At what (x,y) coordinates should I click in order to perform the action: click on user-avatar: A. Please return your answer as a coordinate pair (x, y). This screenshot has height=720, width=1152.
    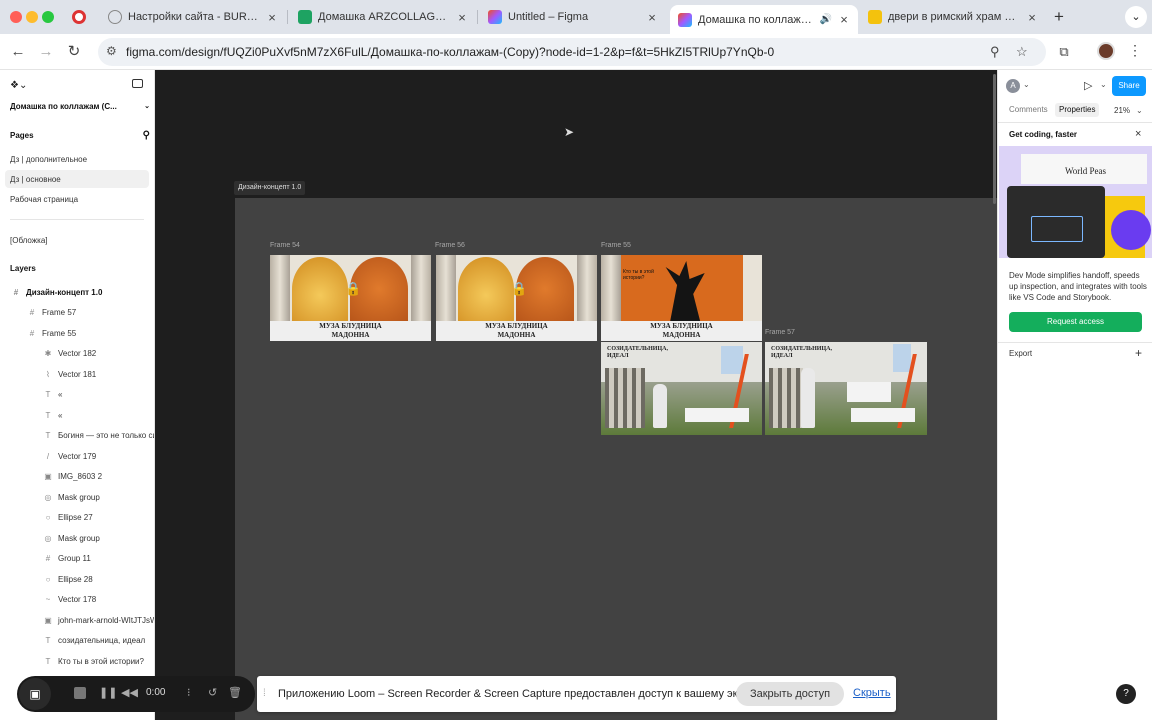
    Looking at the image, I should click on (1013, 86).